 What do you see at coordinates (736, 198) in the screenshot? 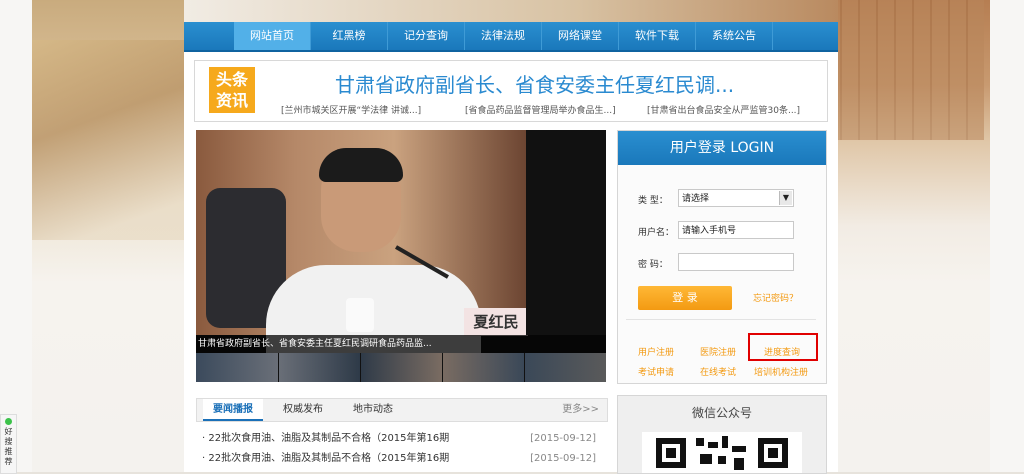
I see `type-select: 请选择 ▼` at bounding box center [736, 198].